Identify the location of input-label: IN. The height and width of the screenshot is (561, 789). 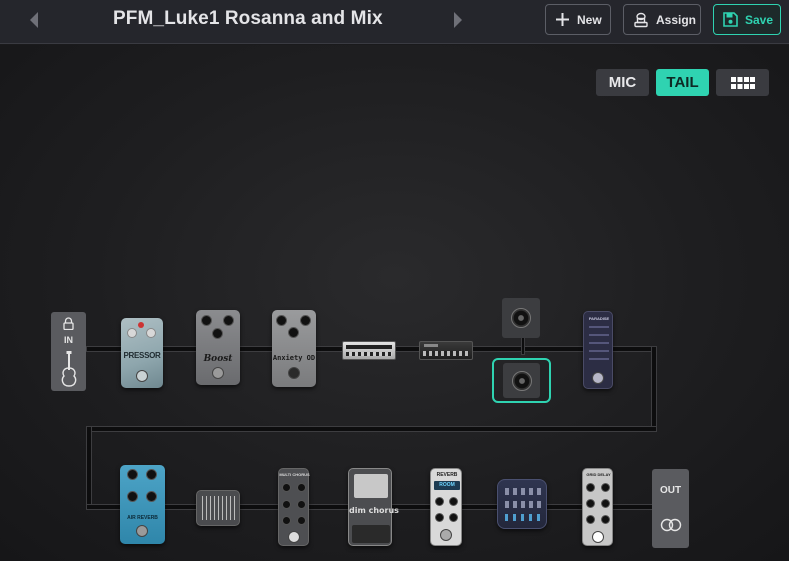
(68, 340).